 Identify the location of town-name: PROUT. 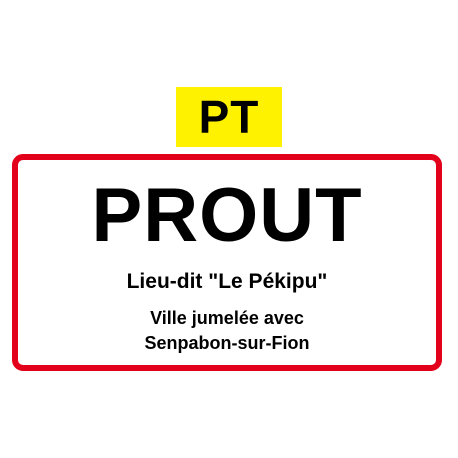
(227, 215).